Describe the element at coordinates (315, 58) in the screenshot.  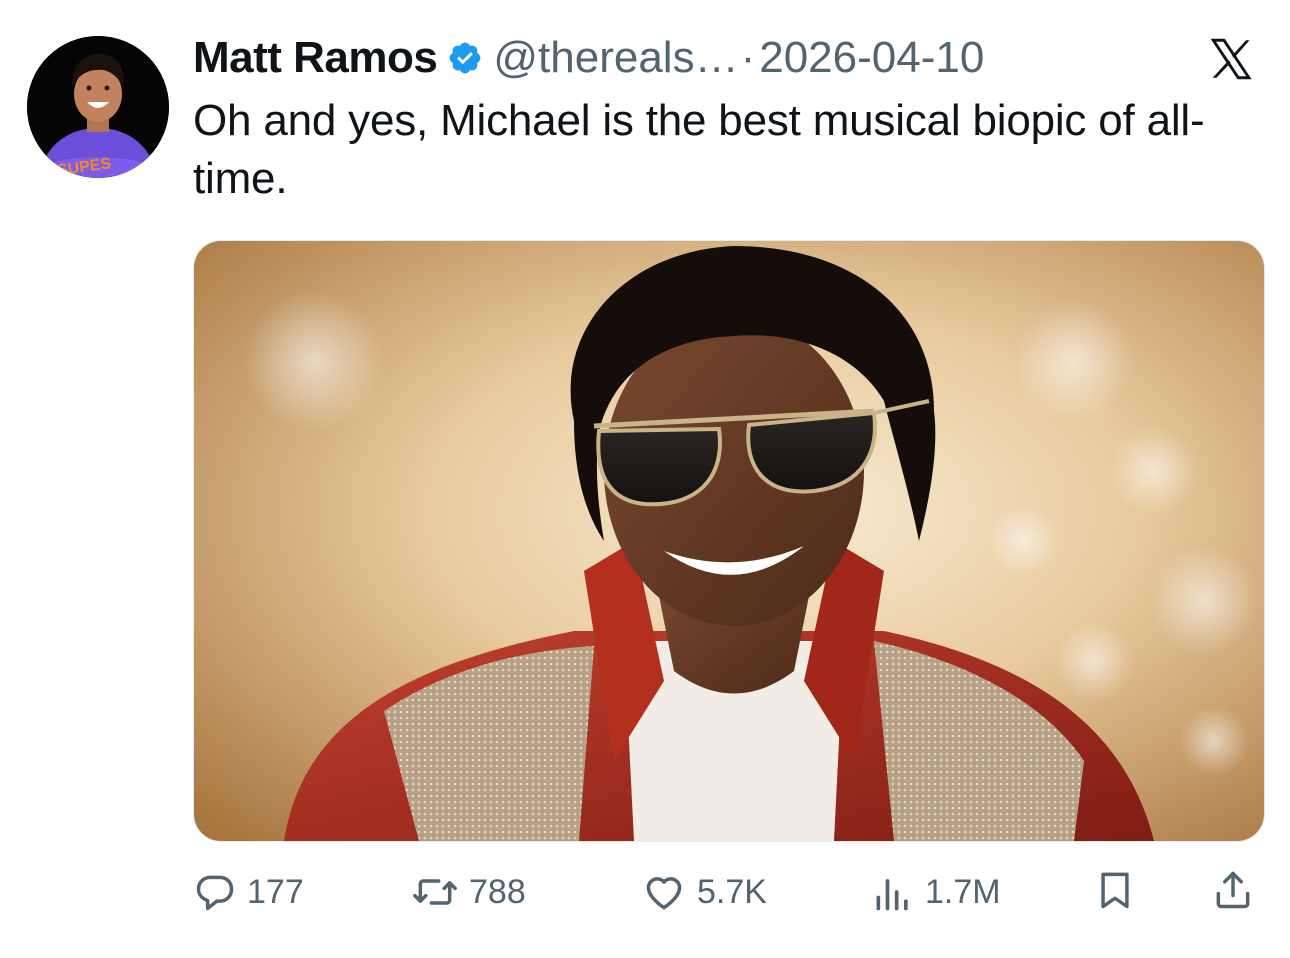
I see `author-name: Matt Ramos` at that location.